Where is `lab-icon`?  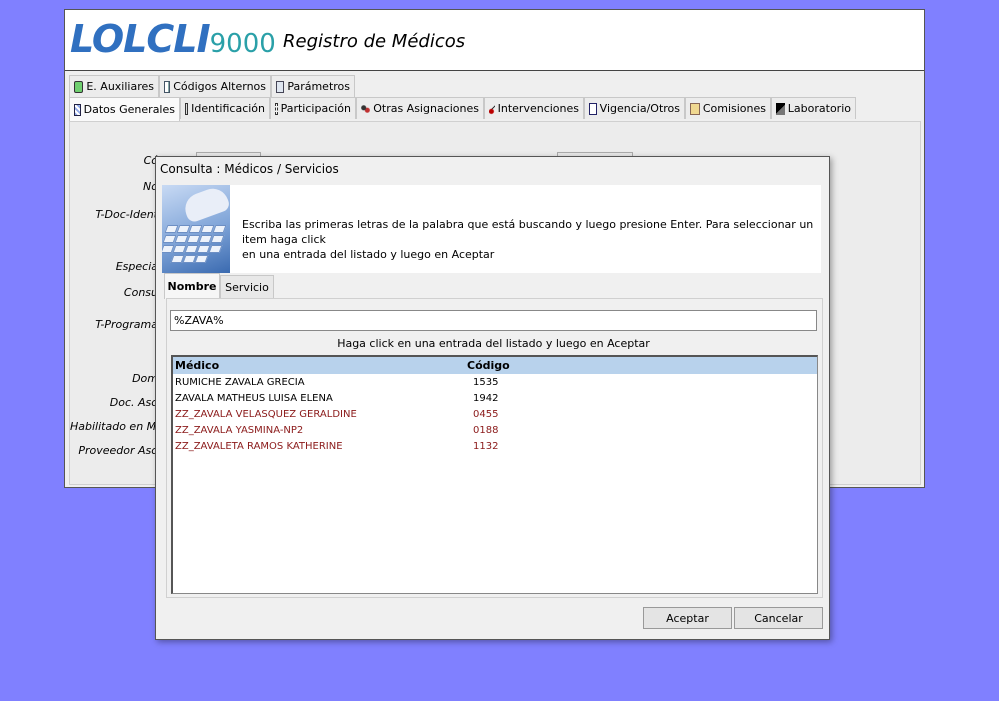
lab-icon is located at coordinates (780, 108).